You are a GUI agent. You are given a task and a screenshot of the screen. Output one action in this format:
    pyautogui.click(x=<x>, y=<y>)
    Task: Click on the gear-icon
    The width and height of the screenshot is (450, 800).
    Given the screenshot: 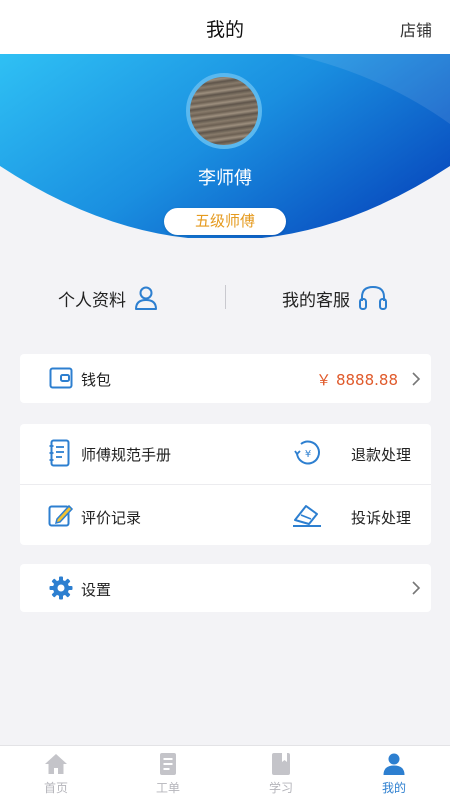 What is the action you would take?
    pyautogui.click(x=61, y=588)
    